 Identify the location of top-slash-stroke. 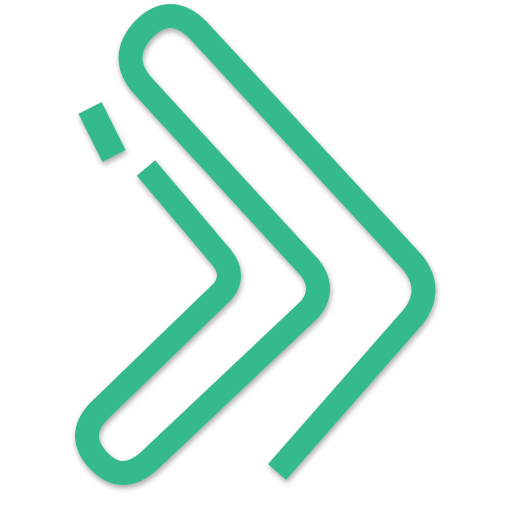
(102, 132).